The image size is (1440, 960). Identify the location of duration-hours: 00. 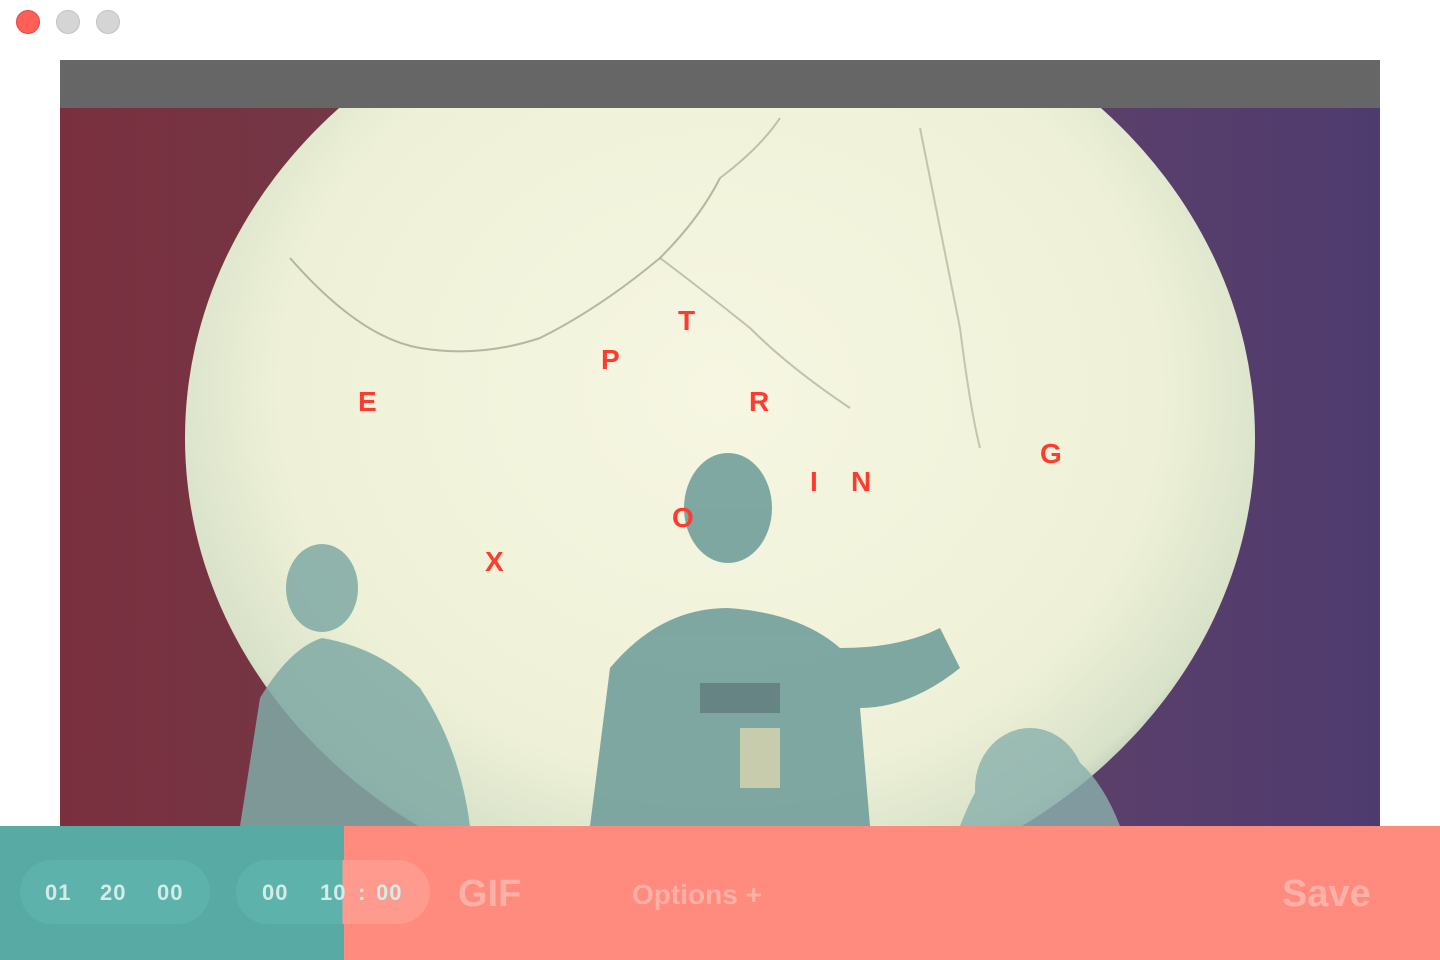
(275, 893).